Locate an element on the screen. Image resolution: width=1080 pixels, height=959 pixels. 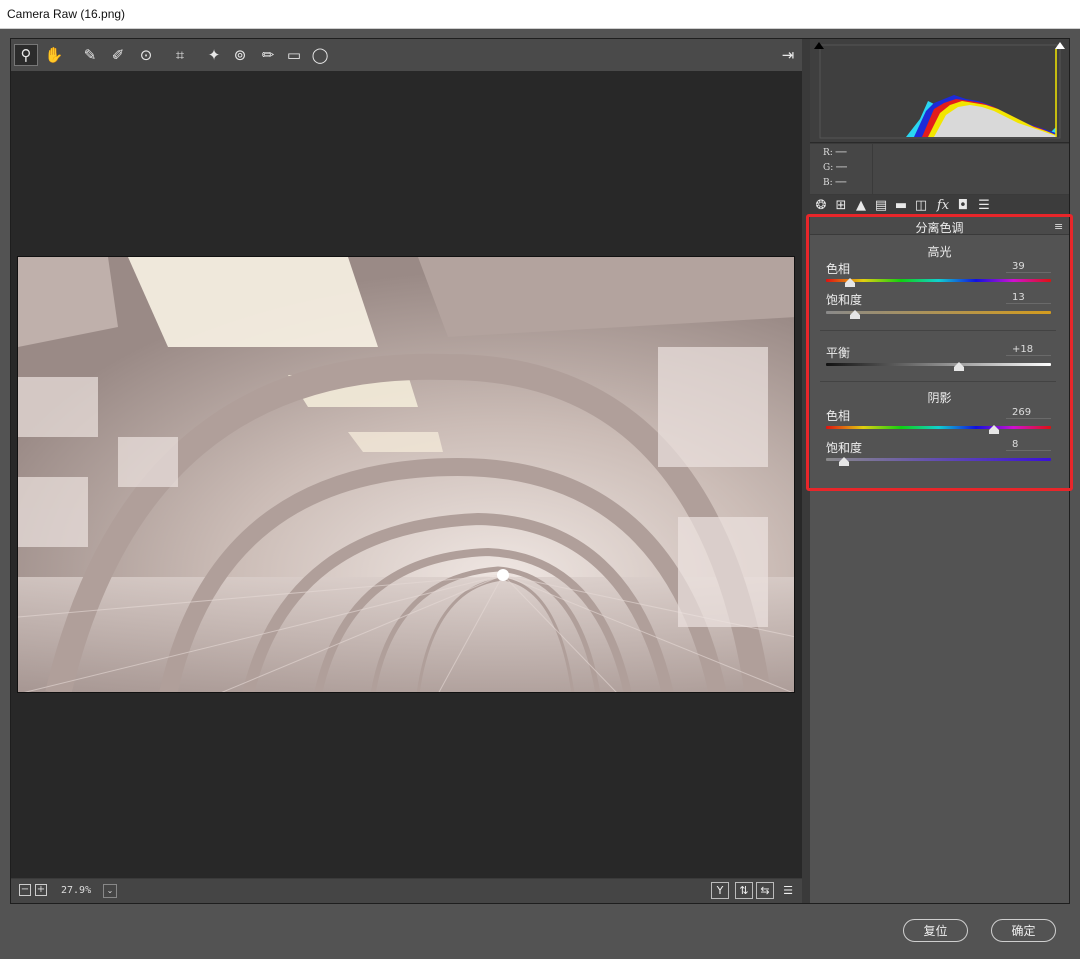
brush-icon: ✏ is located at coordinates (268, 55).